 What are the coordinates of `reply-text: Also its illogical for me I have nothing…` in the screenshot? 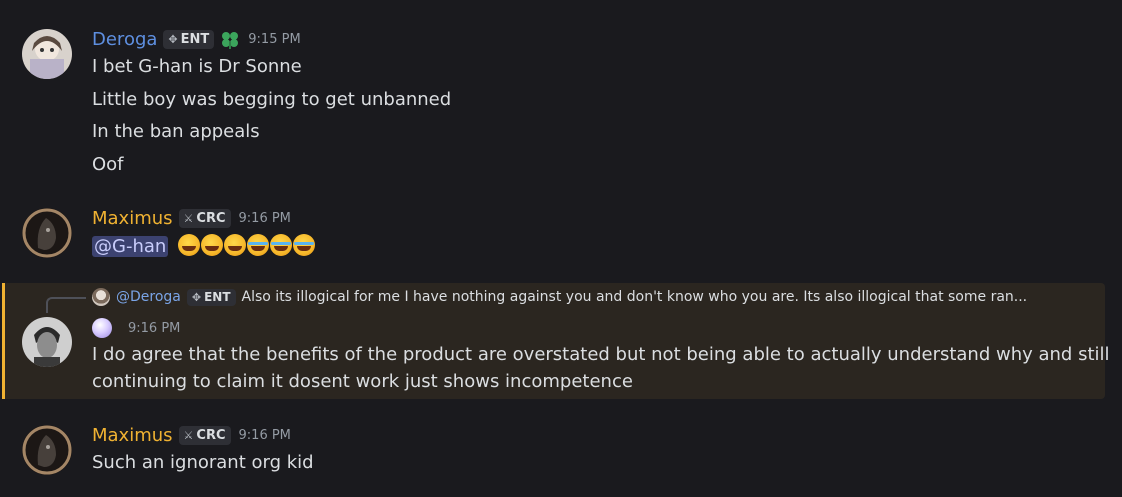 It's located at (634, 297).